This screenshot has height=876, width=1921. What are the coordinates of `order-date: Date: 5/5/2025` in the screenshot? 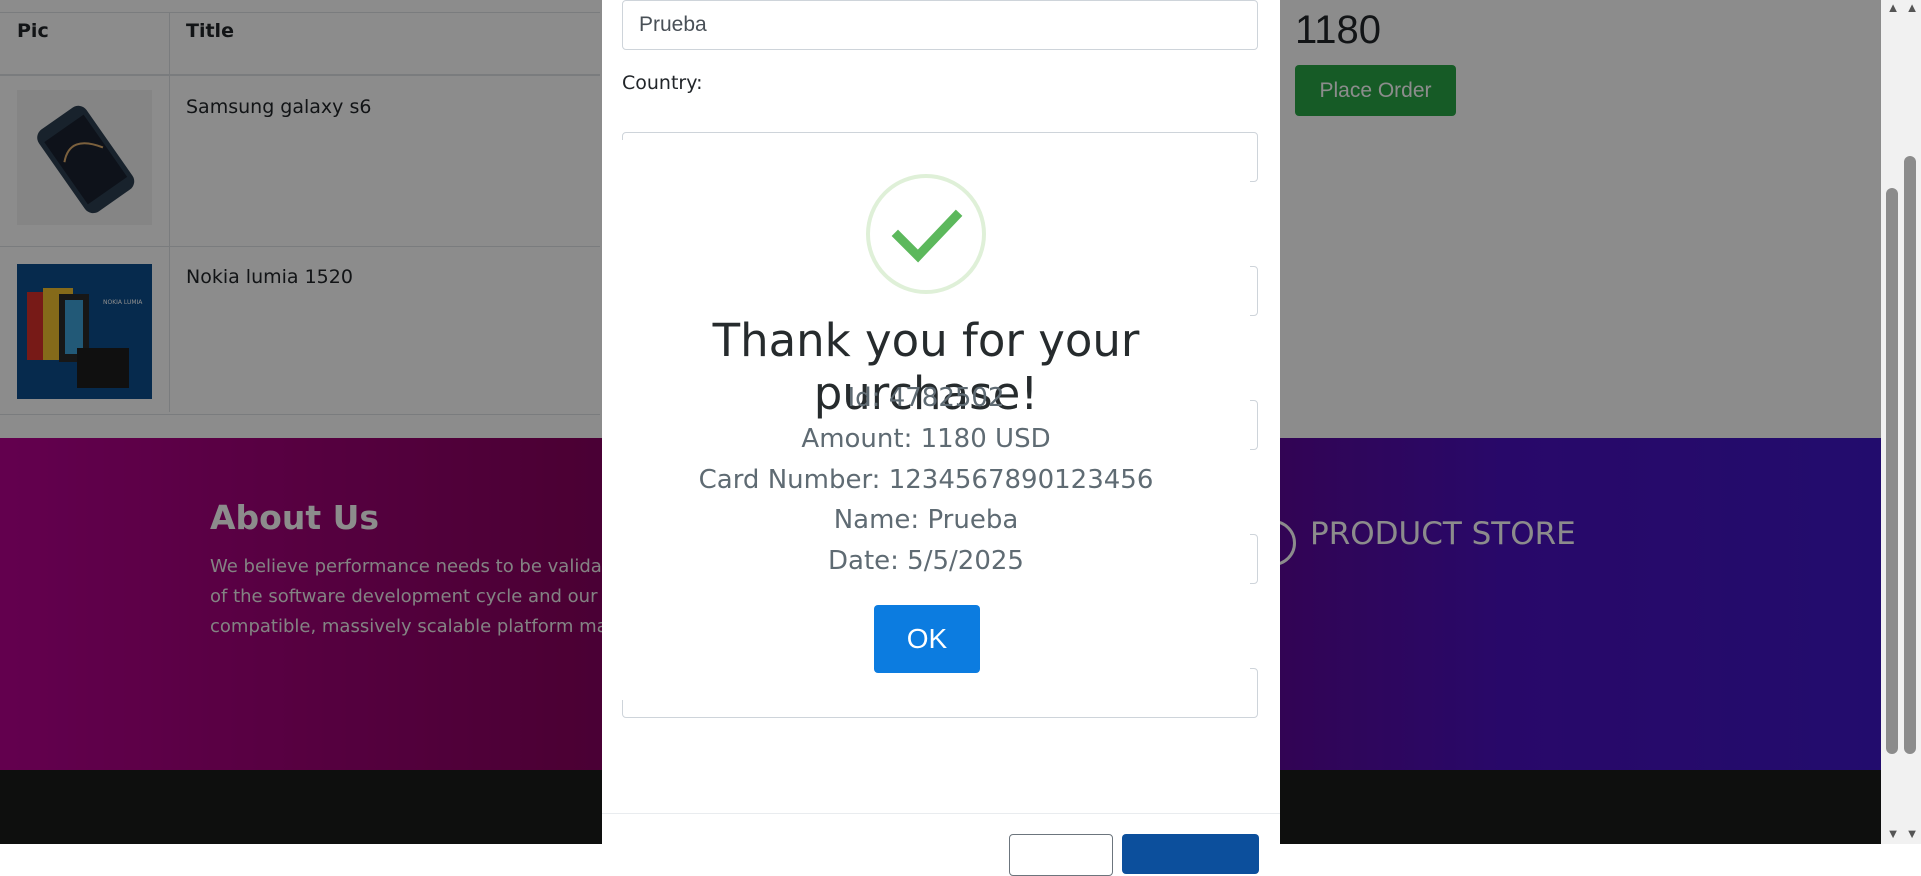 It's located at (926, 561).